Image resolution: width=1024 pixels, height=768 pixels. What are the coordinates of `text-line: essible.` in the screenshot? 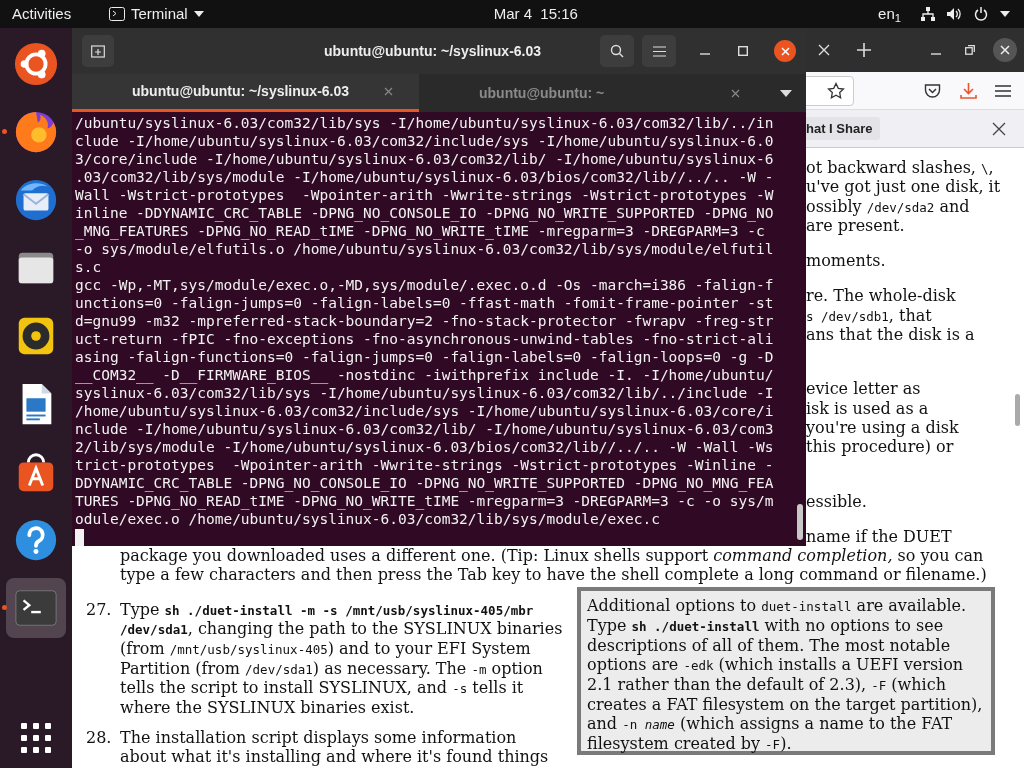 It's located at (836, 501).